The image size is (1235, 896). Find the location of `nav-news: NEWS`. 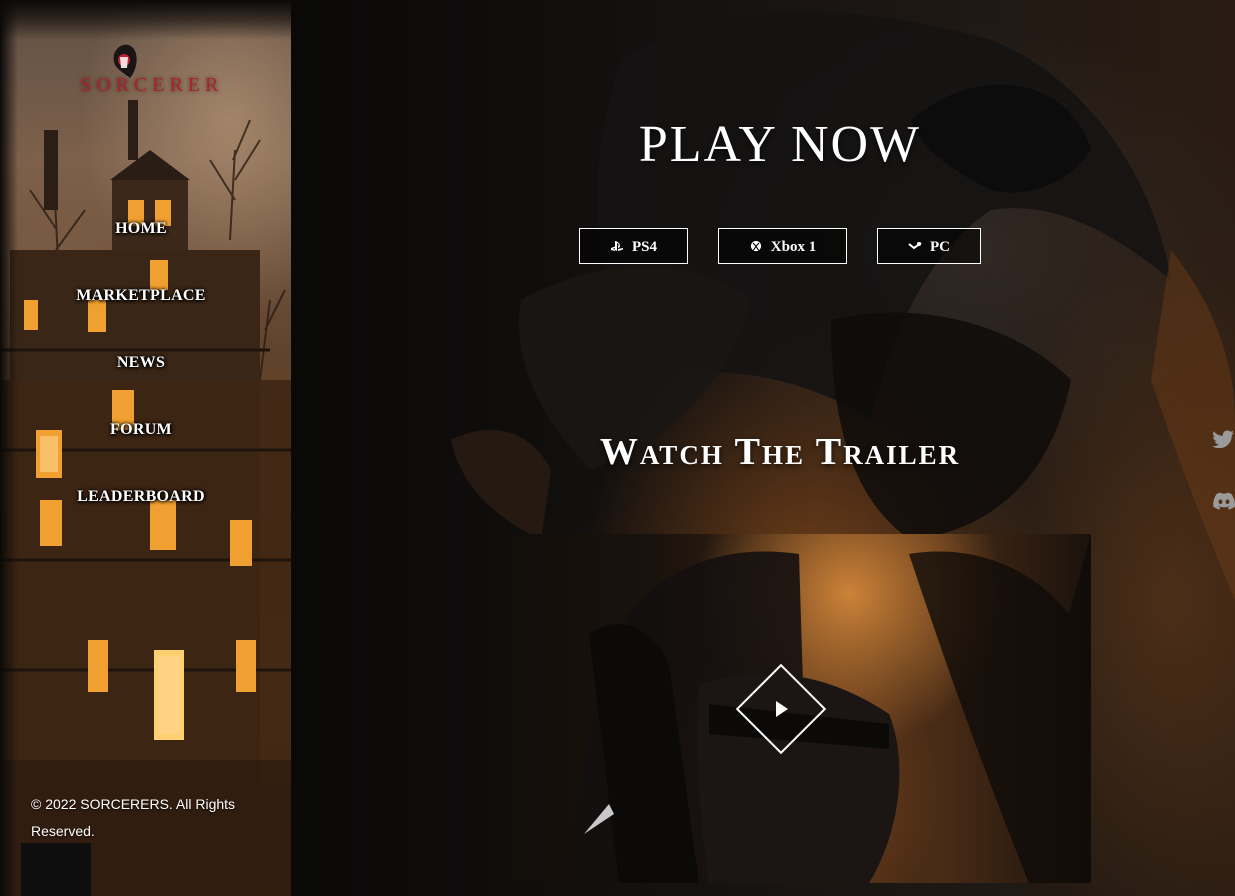

nav-news: NEWS is located at coordinates (141, 377).